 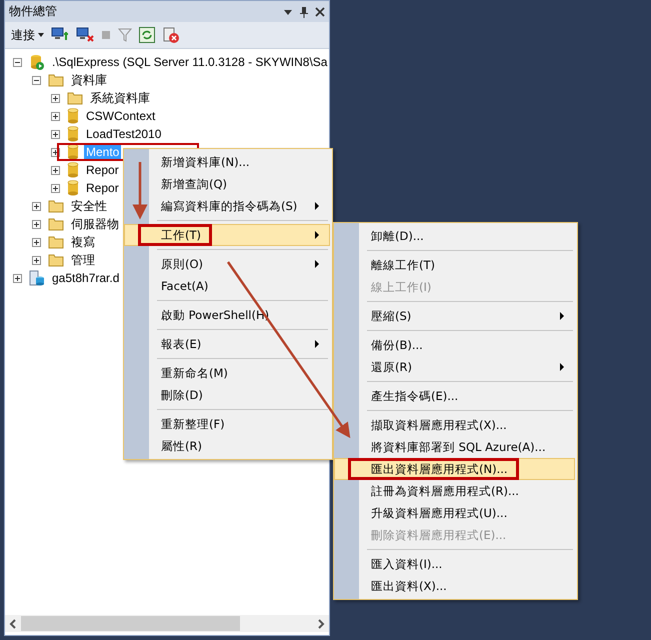 I want to click on menu-item: Facet(A), so click(x=227, y=286).